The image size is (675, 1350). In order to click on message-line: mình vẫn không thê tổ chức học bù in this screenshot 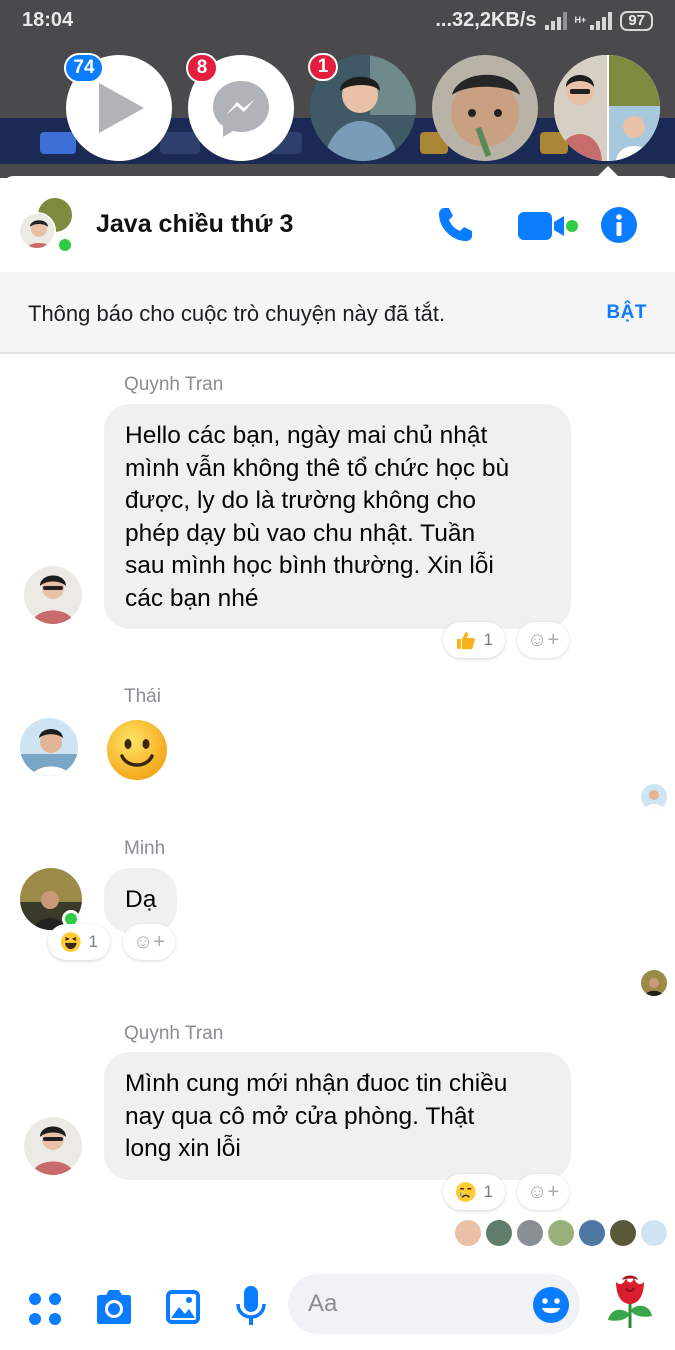, I will do `click(317, 468)`.